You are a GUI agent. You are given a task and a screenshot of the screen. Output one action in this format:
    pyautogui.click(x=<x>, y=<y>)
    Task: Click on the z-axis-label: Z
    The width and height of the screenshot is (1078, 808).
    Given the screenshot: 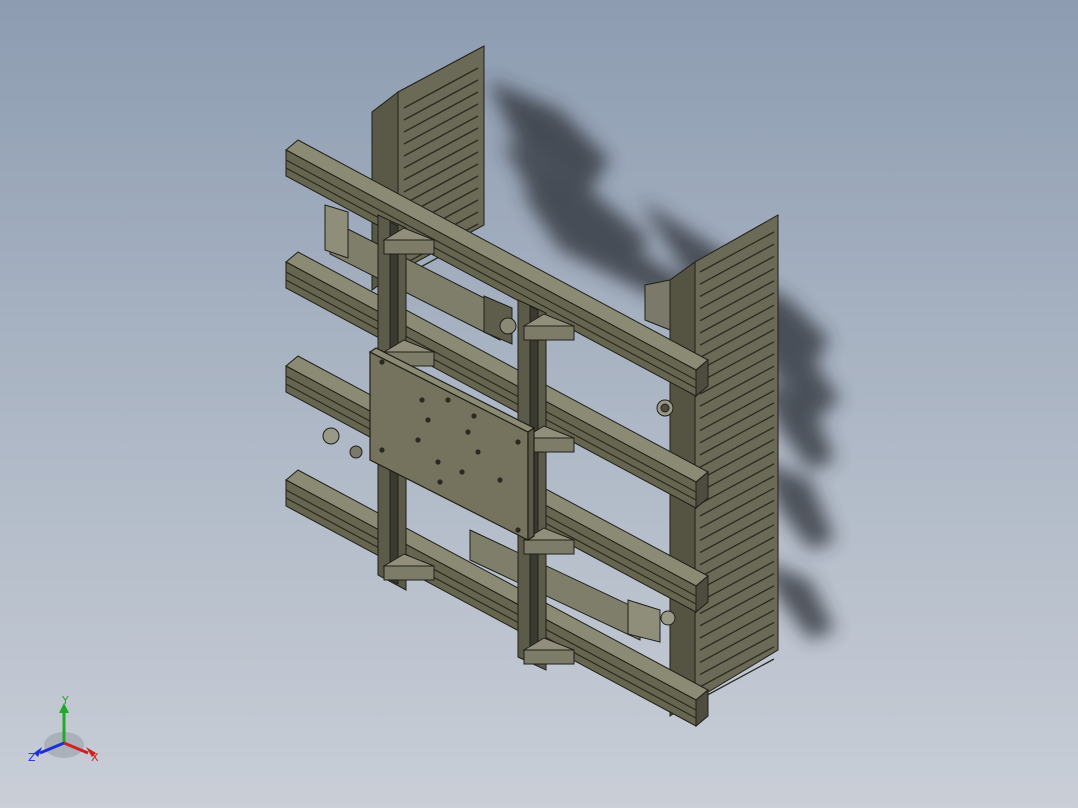 What is the action you would take?
    pyautogui.click(x=32, y=757)
    